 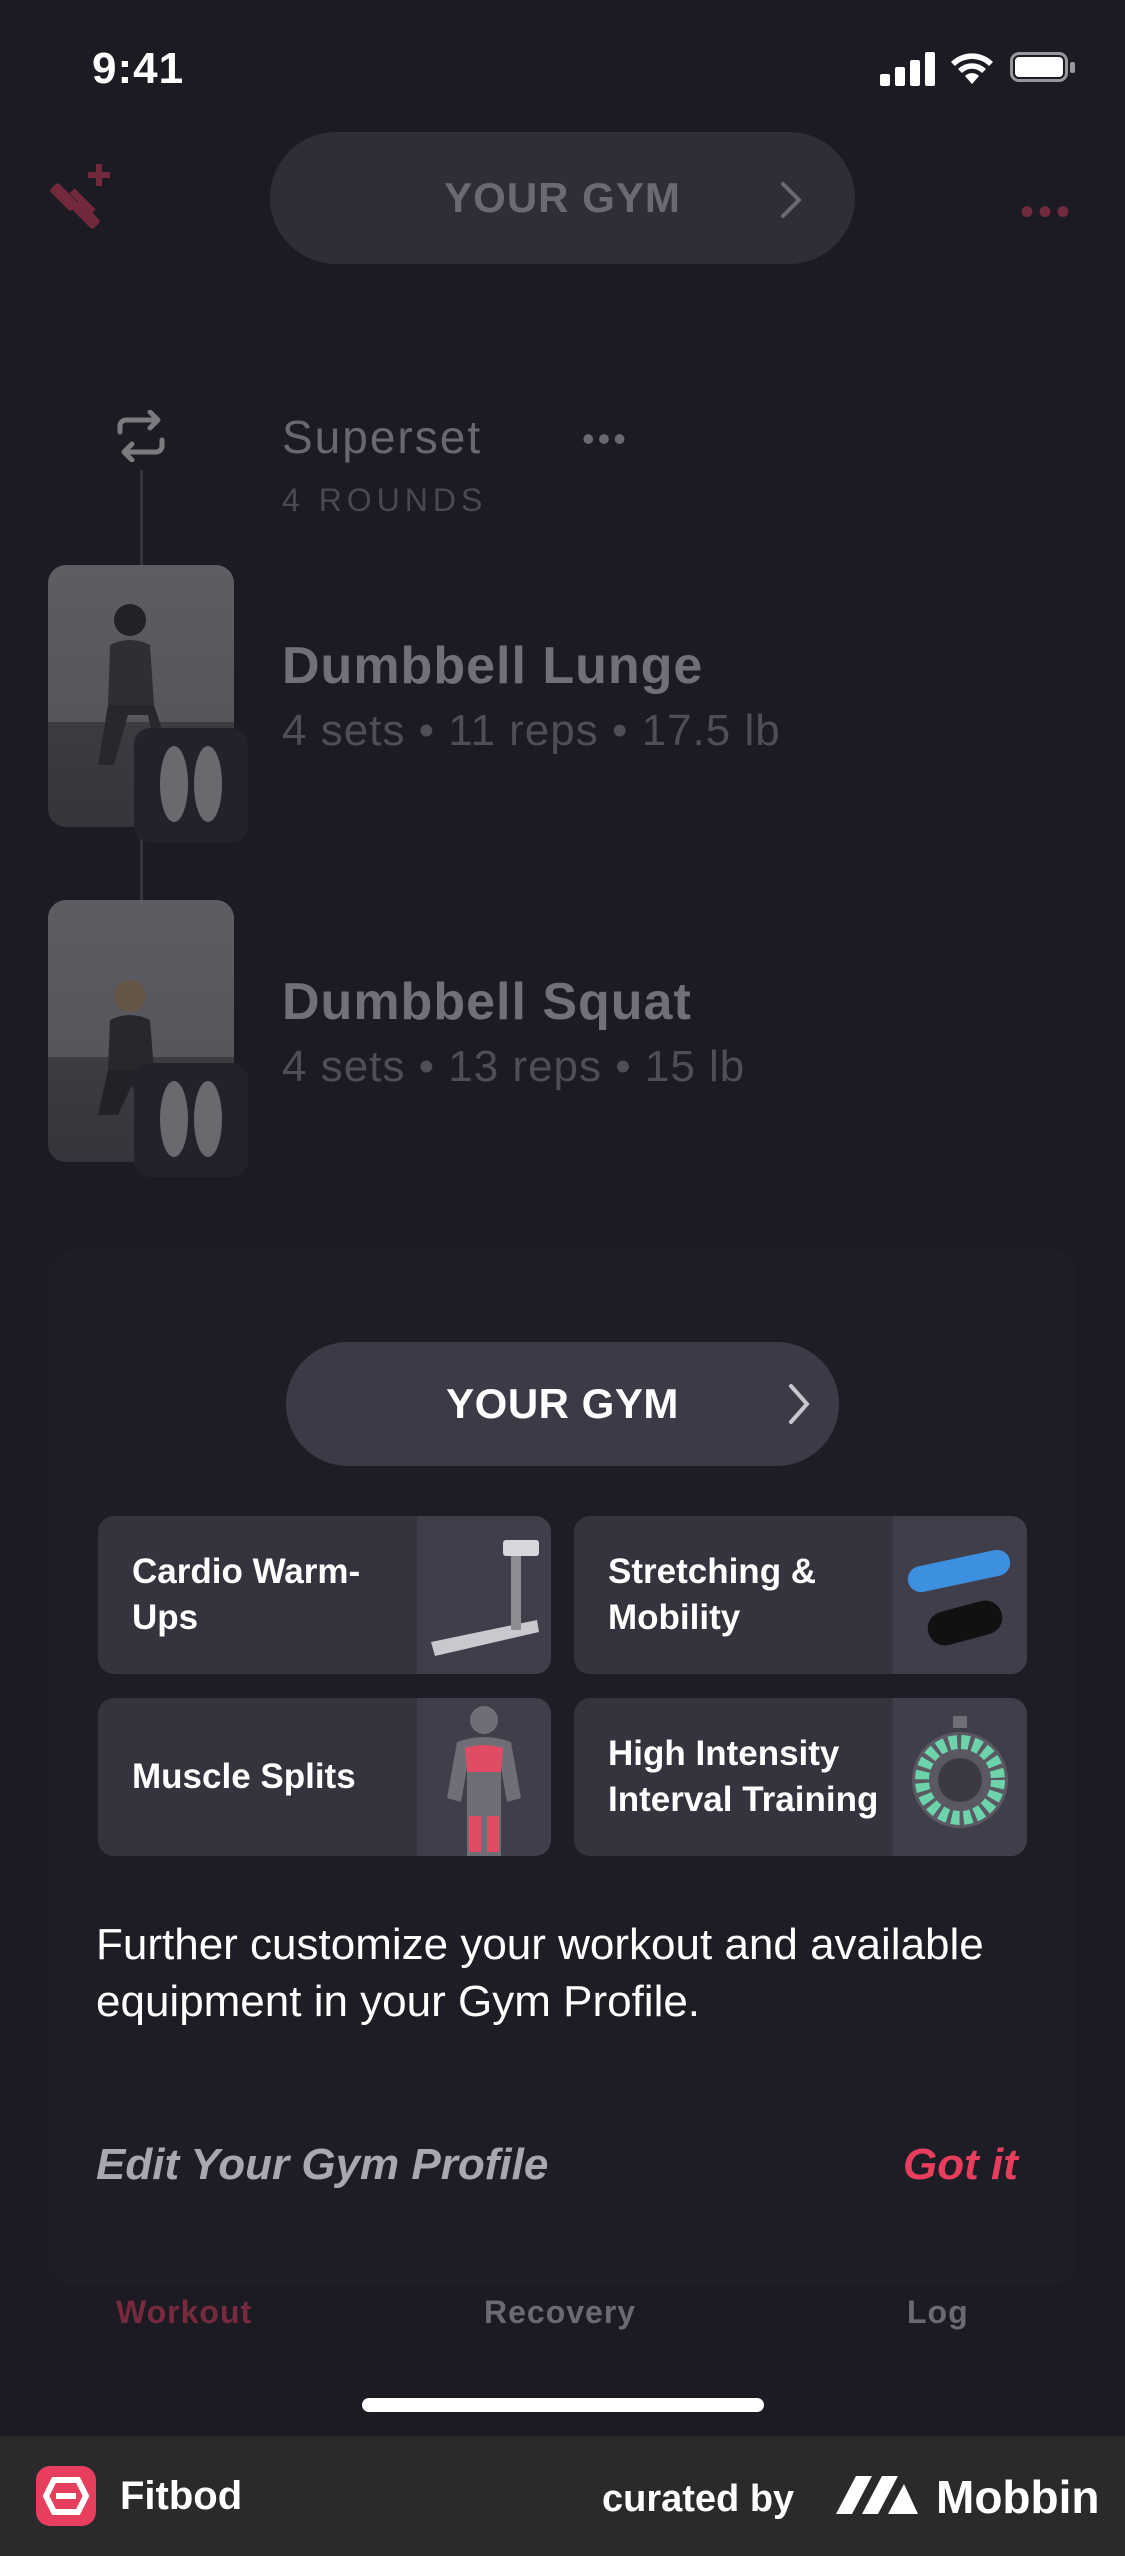 What do you see at coordinates (66, 2496) in the screenshot?
I see `fitbod-logo-icon` at bounding box center [66, 2496].